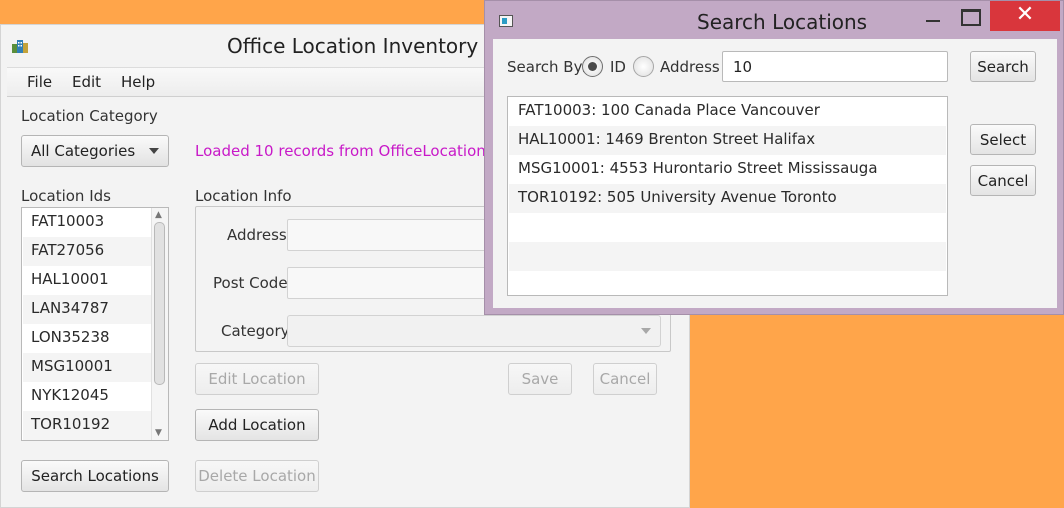 This screenshot has width=1064, height=508. What do you see at coordinates (86, 82) in the screenshot?
I see `menu-edit: Edit` at bounding box center [86, 82].